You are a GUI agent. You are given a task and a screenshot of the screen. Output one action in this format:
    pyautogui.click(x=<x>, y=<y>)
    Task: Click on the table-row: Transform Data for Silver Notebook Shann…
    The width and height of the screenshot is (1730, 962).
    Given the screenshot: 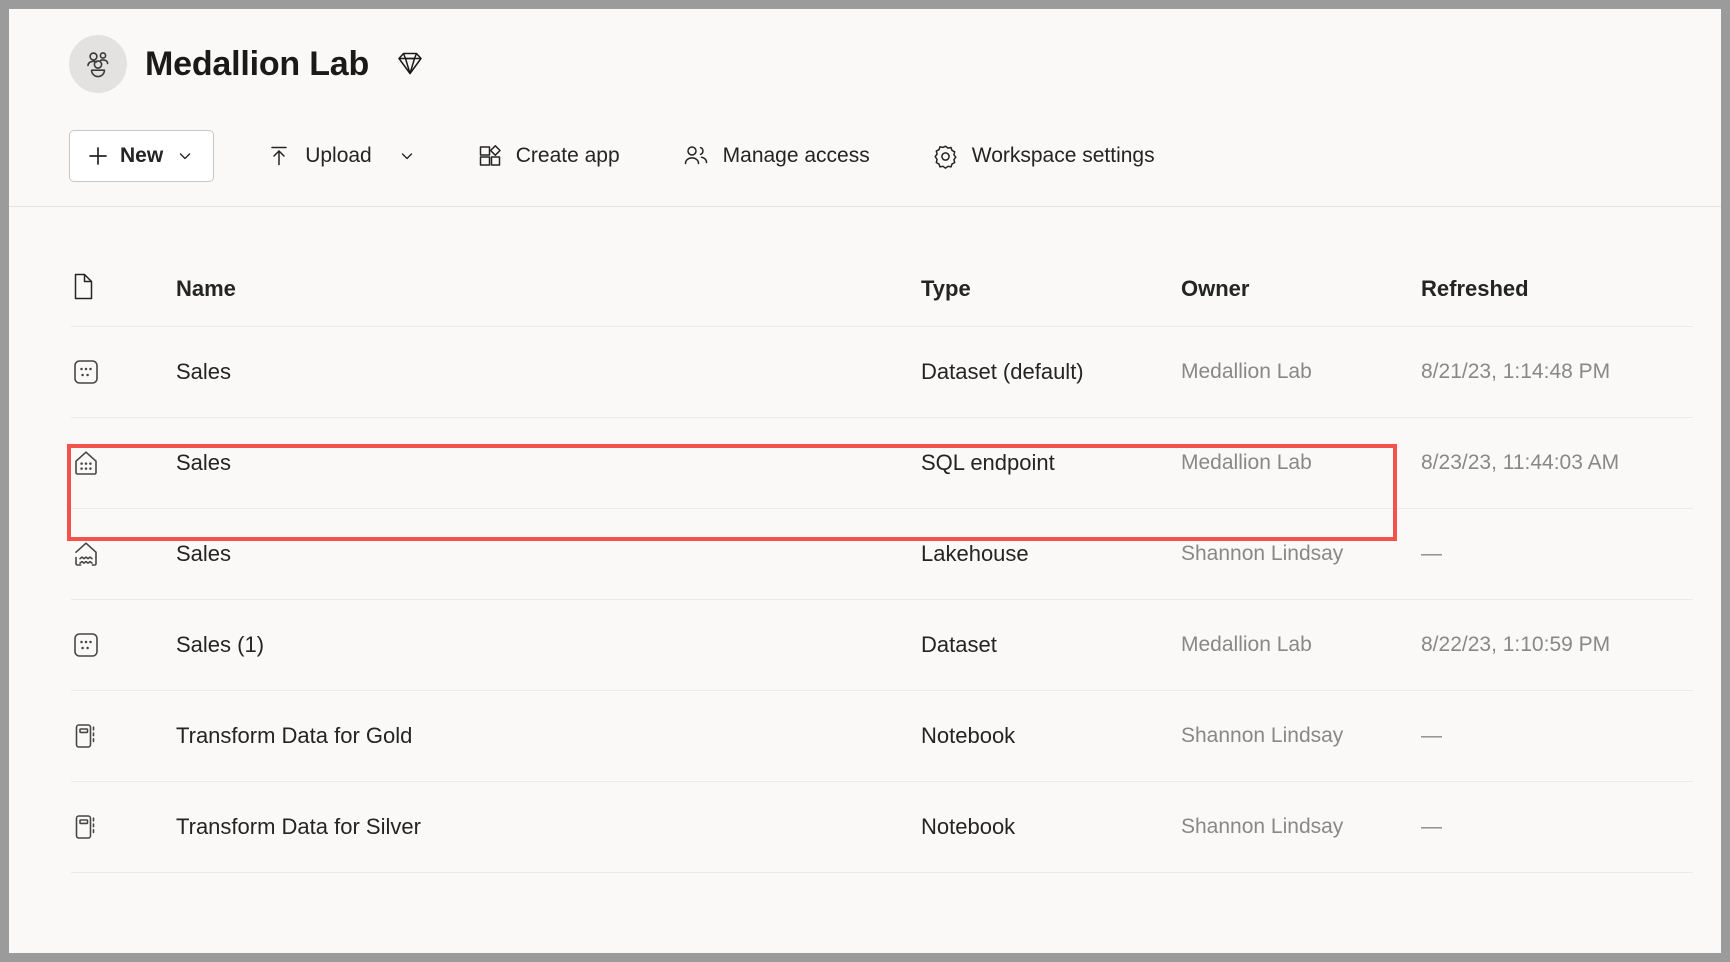 What is the action you would take?
    pyautogui.click(x=882, y=827)
    